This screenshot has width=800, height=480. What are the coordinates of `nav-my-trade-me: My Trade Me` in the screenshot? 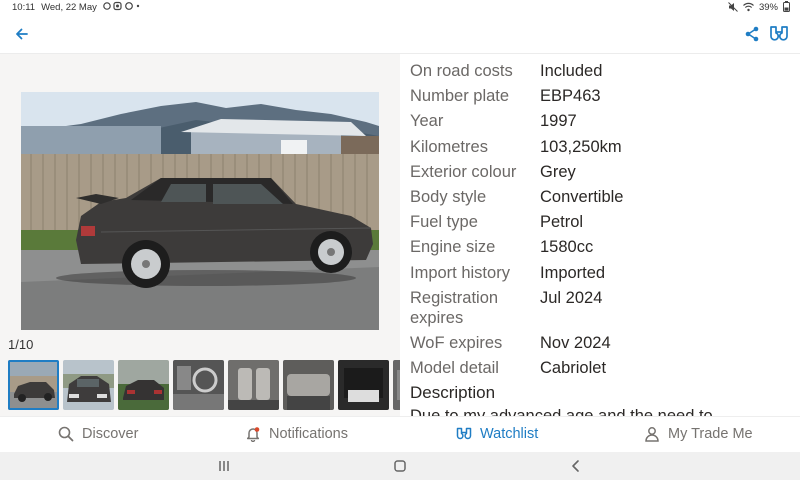 It's located at (698, 434).